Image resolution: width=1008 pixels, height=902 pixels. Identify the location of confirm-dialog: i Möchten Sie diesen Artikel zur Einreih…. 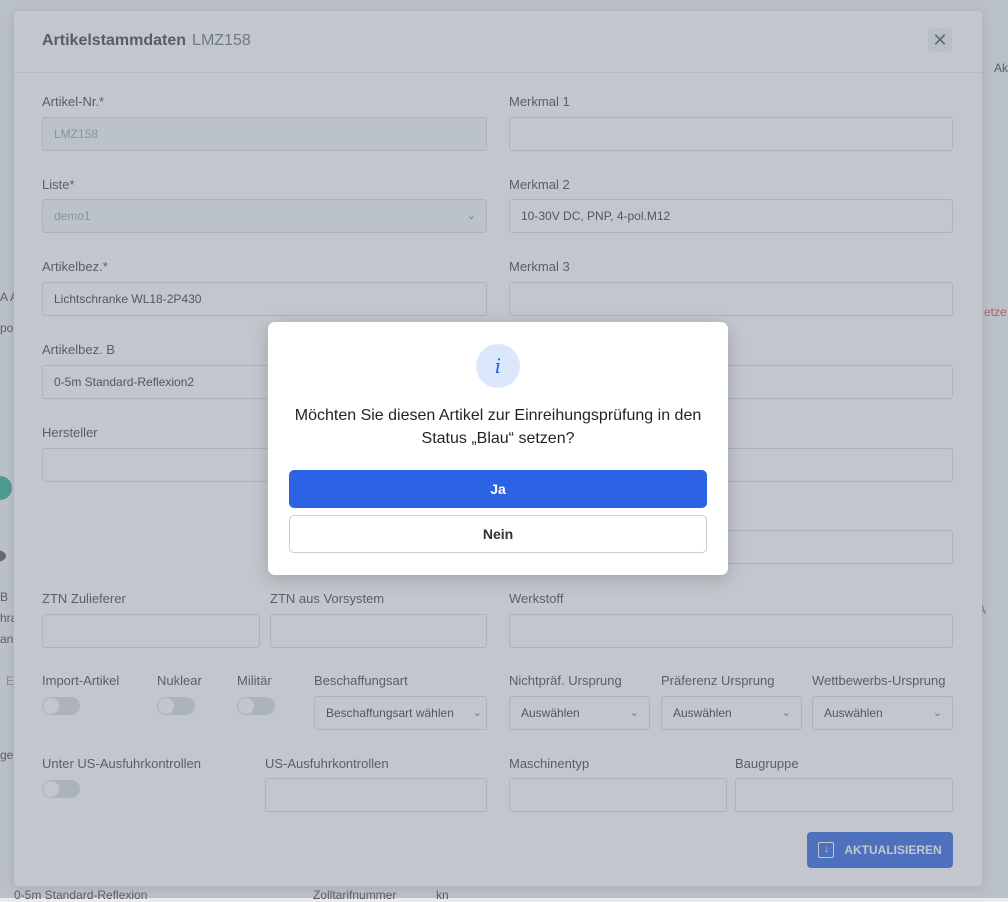
(498, 448).